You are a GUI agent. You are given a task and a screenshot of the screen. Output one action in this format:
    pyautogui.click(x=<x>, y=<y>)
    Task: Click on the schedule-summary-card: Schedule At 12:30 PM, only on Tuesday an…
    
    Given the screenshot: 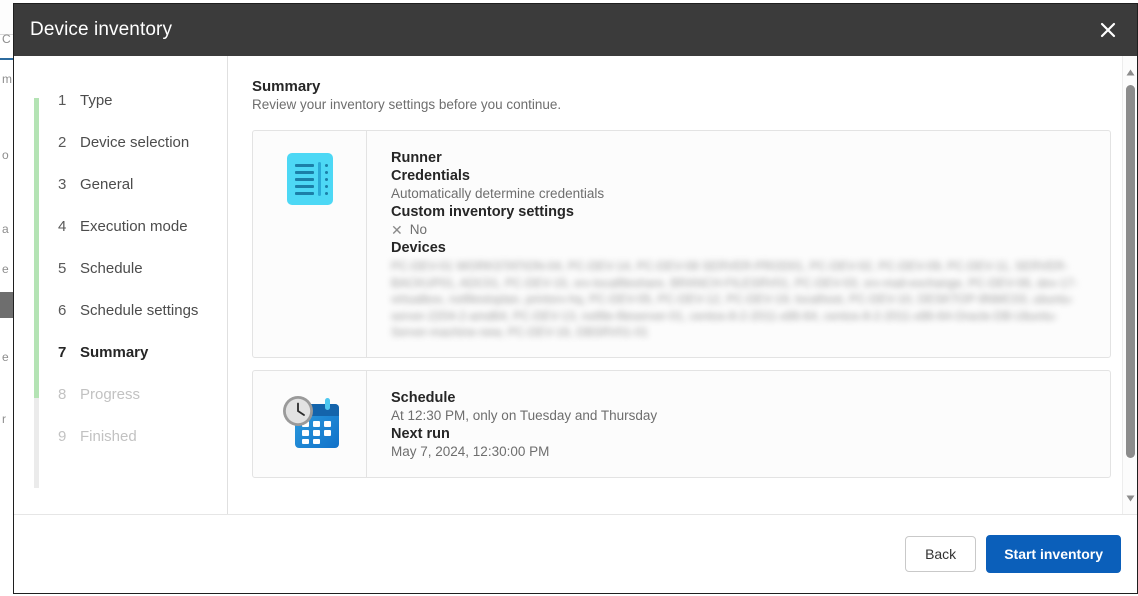 What is the action you would take?
    pyautogui.click(x=681, y=423)
    